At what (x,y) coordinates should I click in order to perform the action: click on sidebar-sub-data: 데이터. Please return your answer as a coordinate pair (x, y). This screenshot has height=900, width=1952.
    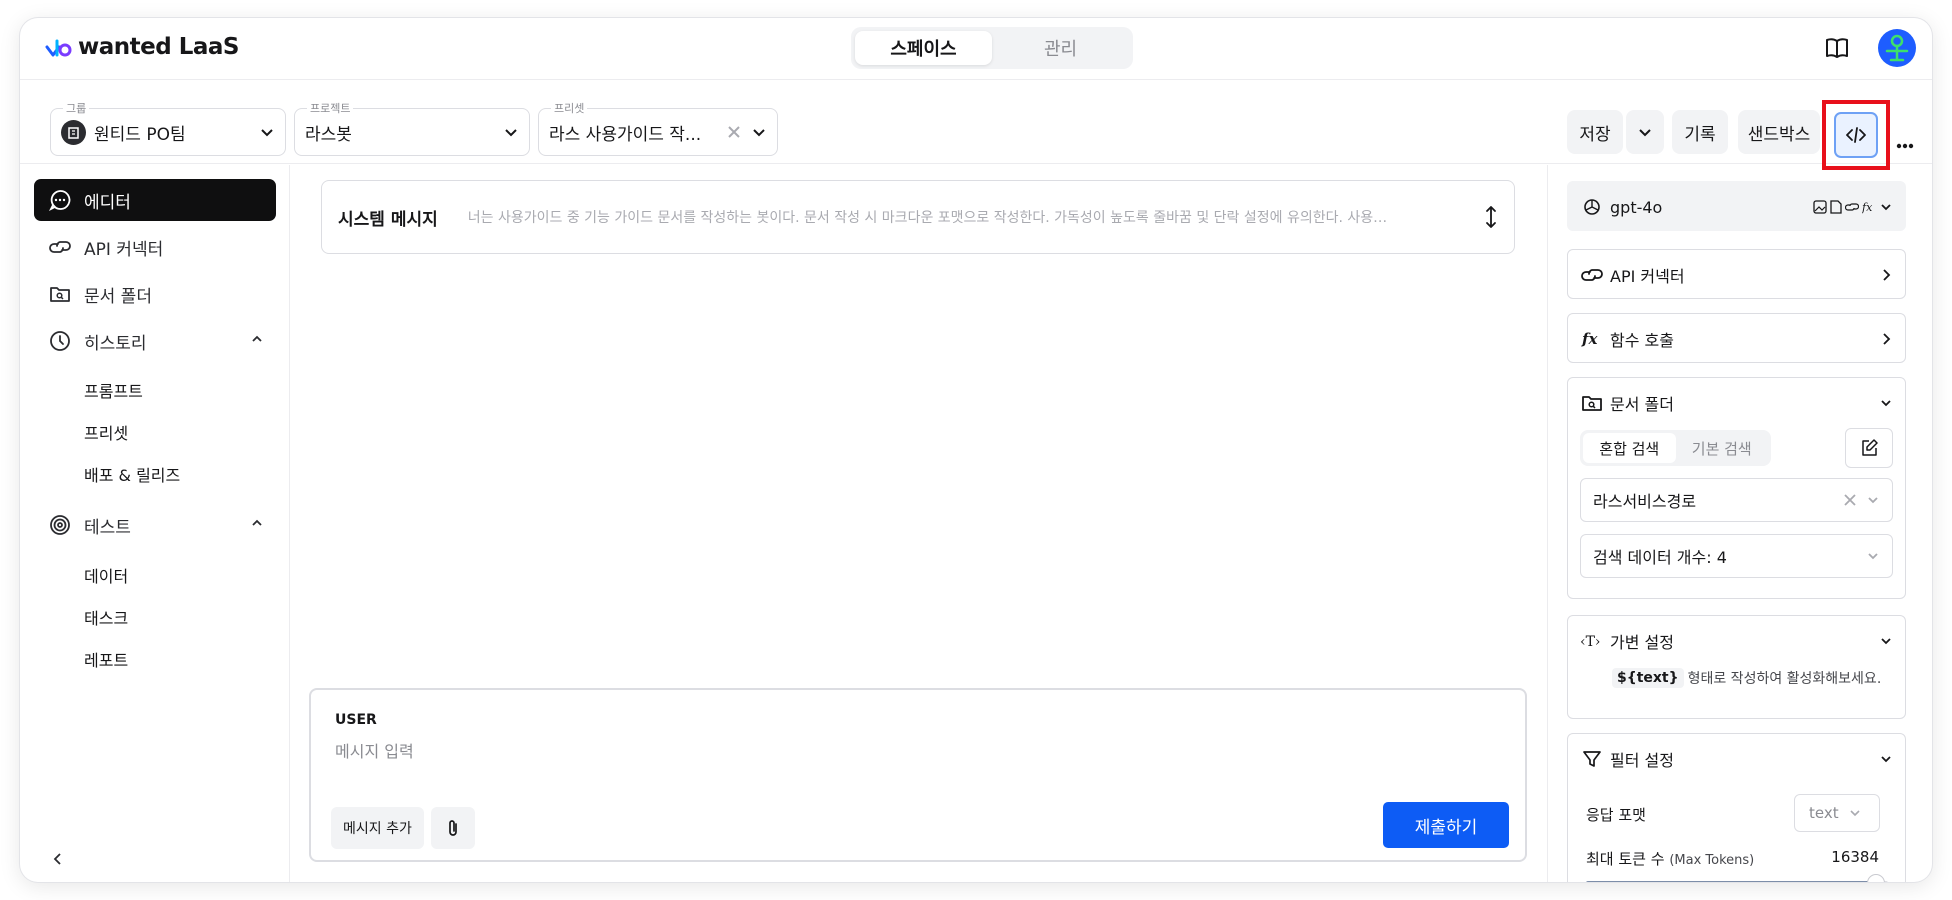
    Looking at the image, I should click on (106, 575).